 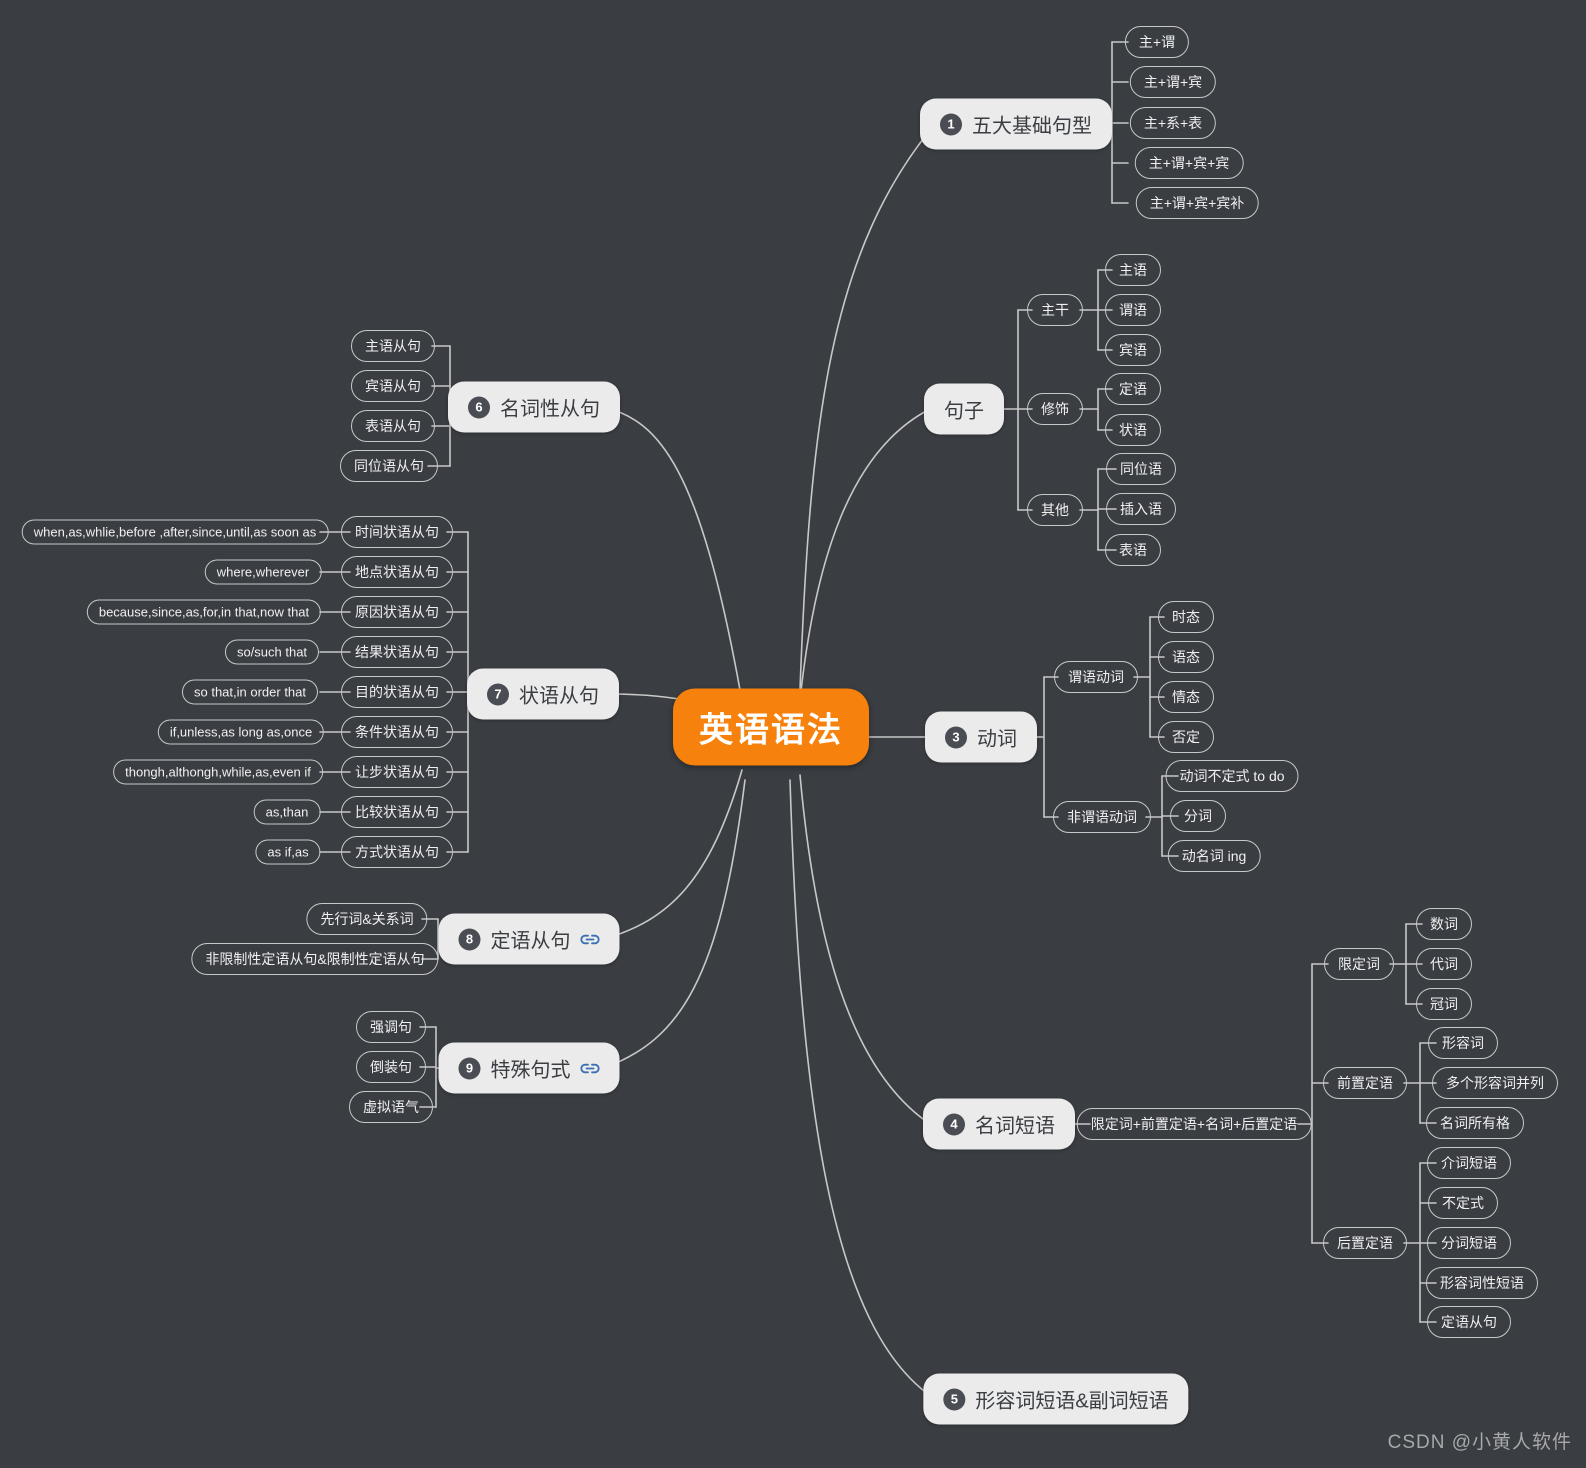 What do you see at coordinates (1133, 350) in the screenshot?
I see `leaf-node: 宾语` at bounding box center [1133, 350].